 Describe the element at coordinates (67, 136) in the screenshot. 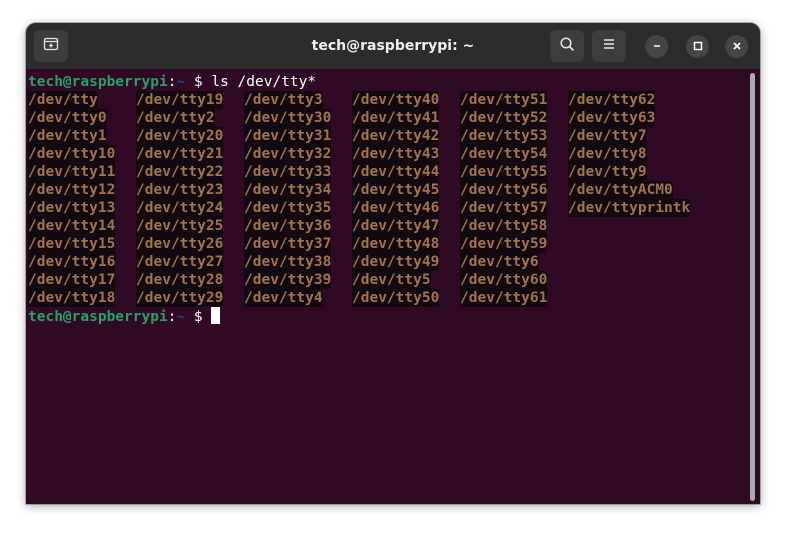

I see `device-entry: /dev/tty1` at that location.